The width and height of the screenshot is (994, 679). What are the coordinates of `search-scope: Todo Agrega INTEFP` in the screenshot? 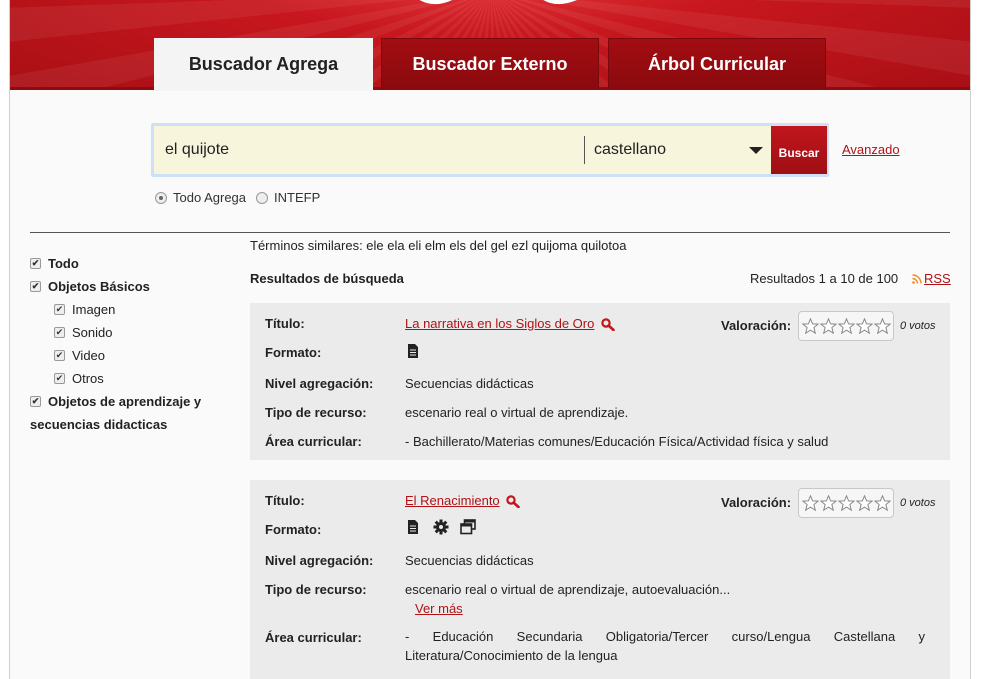 It's located at (237, 197).